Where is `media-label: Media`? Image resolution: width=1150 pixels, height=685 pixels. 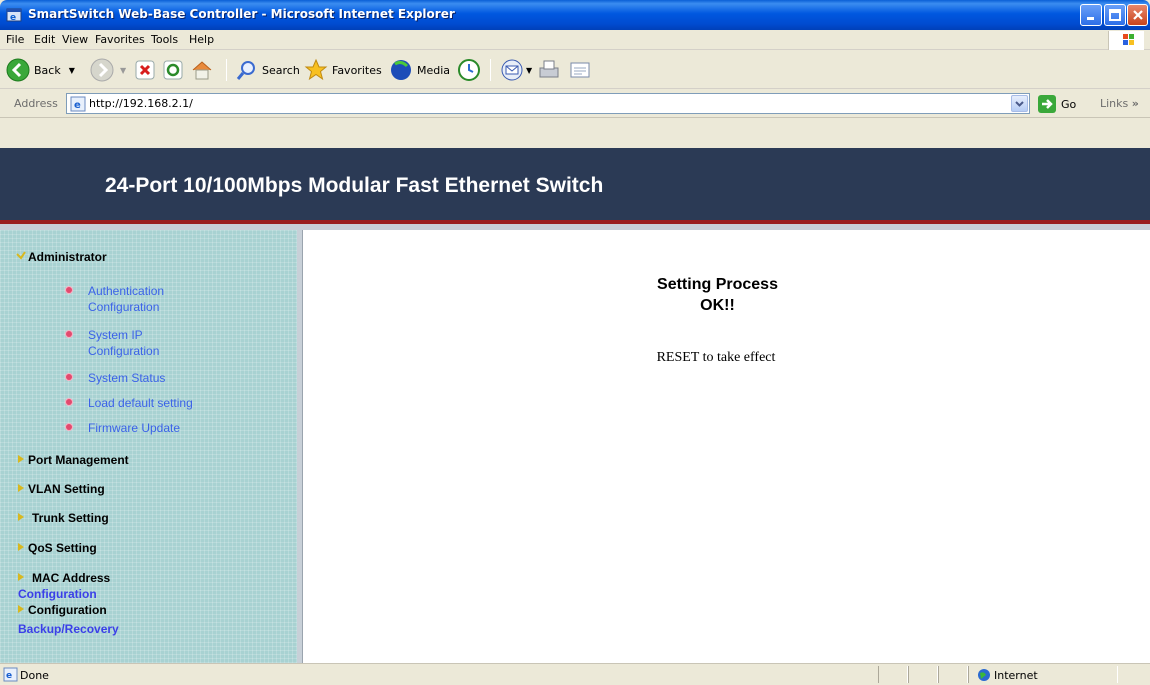
media-label: Media is located at coordinates (434, 70).